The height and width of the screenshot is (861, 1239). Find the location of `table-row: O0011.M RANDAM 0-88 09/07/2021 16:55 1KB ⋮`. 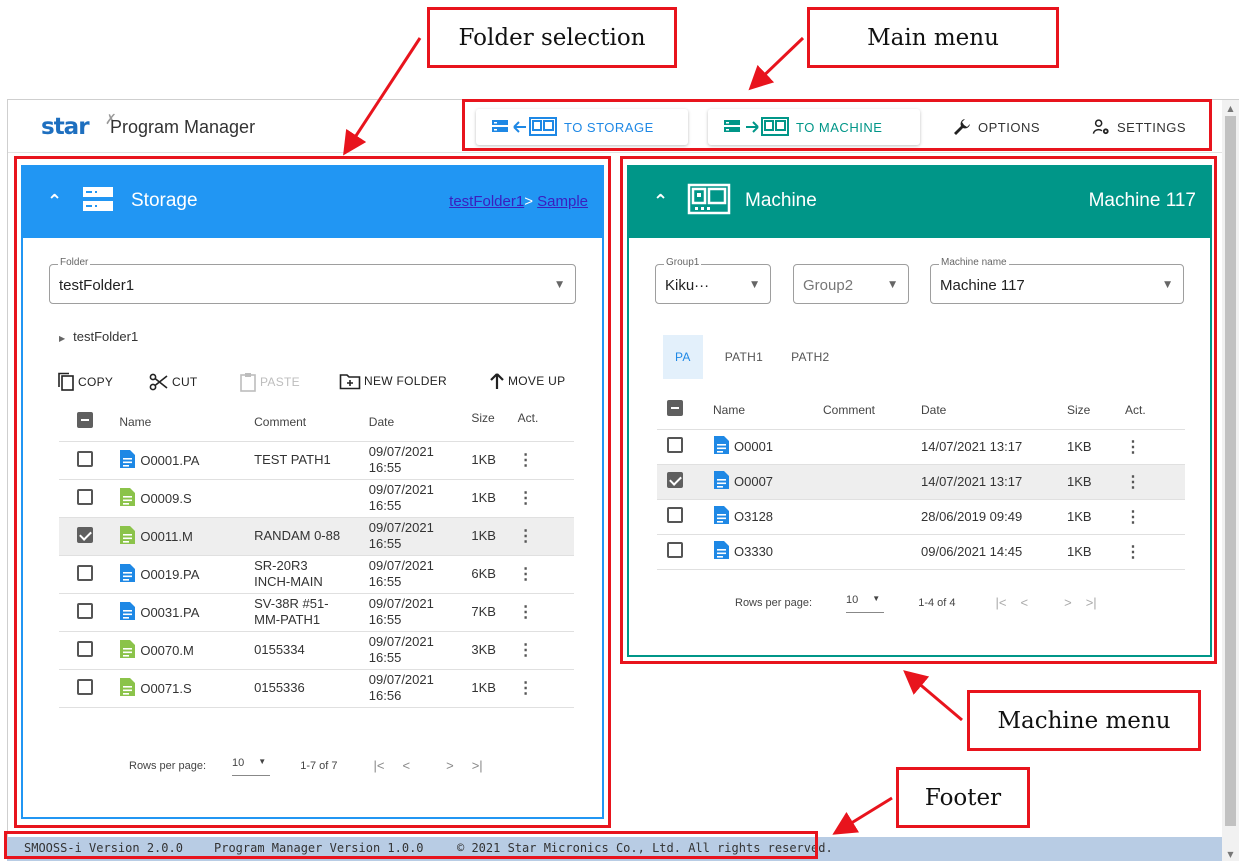

table-row: O0011.M RANDAM 0-88 09/07/2021 16:55 1KB ⋮ is located at coordinates (316, 536).